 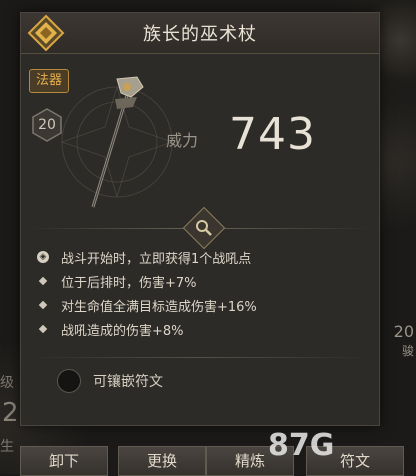 What do you see at coordinates (200, 281) in the screenshot?
I see `effect-item: 位于后排时，伤害+7%` at bounding box center [200, 281].